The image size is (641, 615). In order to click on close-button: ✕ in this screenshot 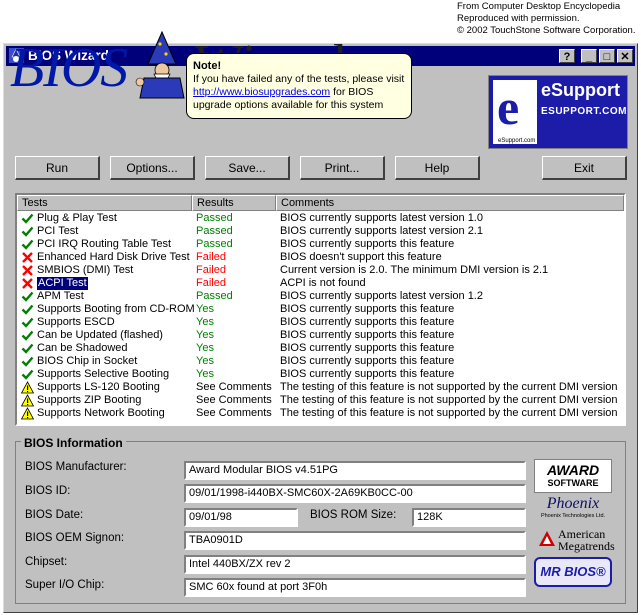, I will do `click(625, 56)`.